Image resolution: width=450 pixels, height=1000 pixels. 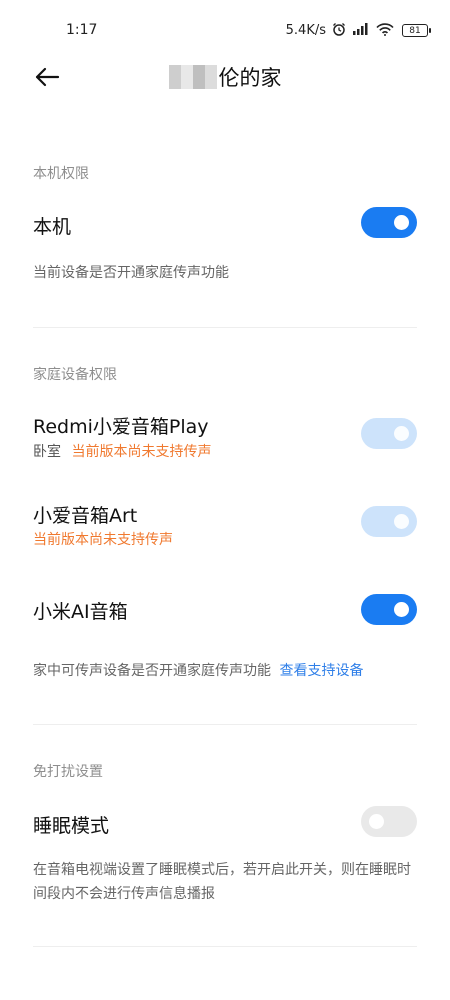 I want to click on sleep-mode-note: 在音箱电视端设置了睡眠模式后，若开启此开关，则在睡眠时间段内不会进行传声信息播报, so click(x=222, y=882).